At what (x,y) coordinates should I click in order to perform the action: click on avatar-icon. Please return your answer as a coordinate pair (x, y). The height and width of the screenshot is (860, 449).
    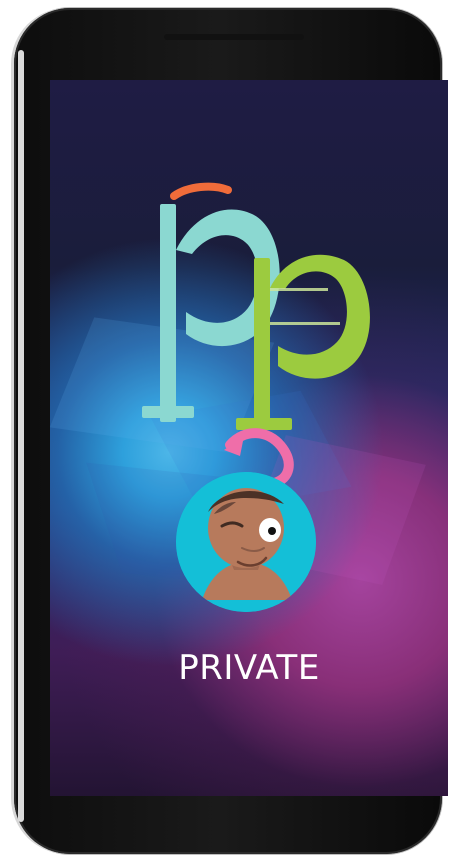
    Looking at the image, I should click on (246, 542).